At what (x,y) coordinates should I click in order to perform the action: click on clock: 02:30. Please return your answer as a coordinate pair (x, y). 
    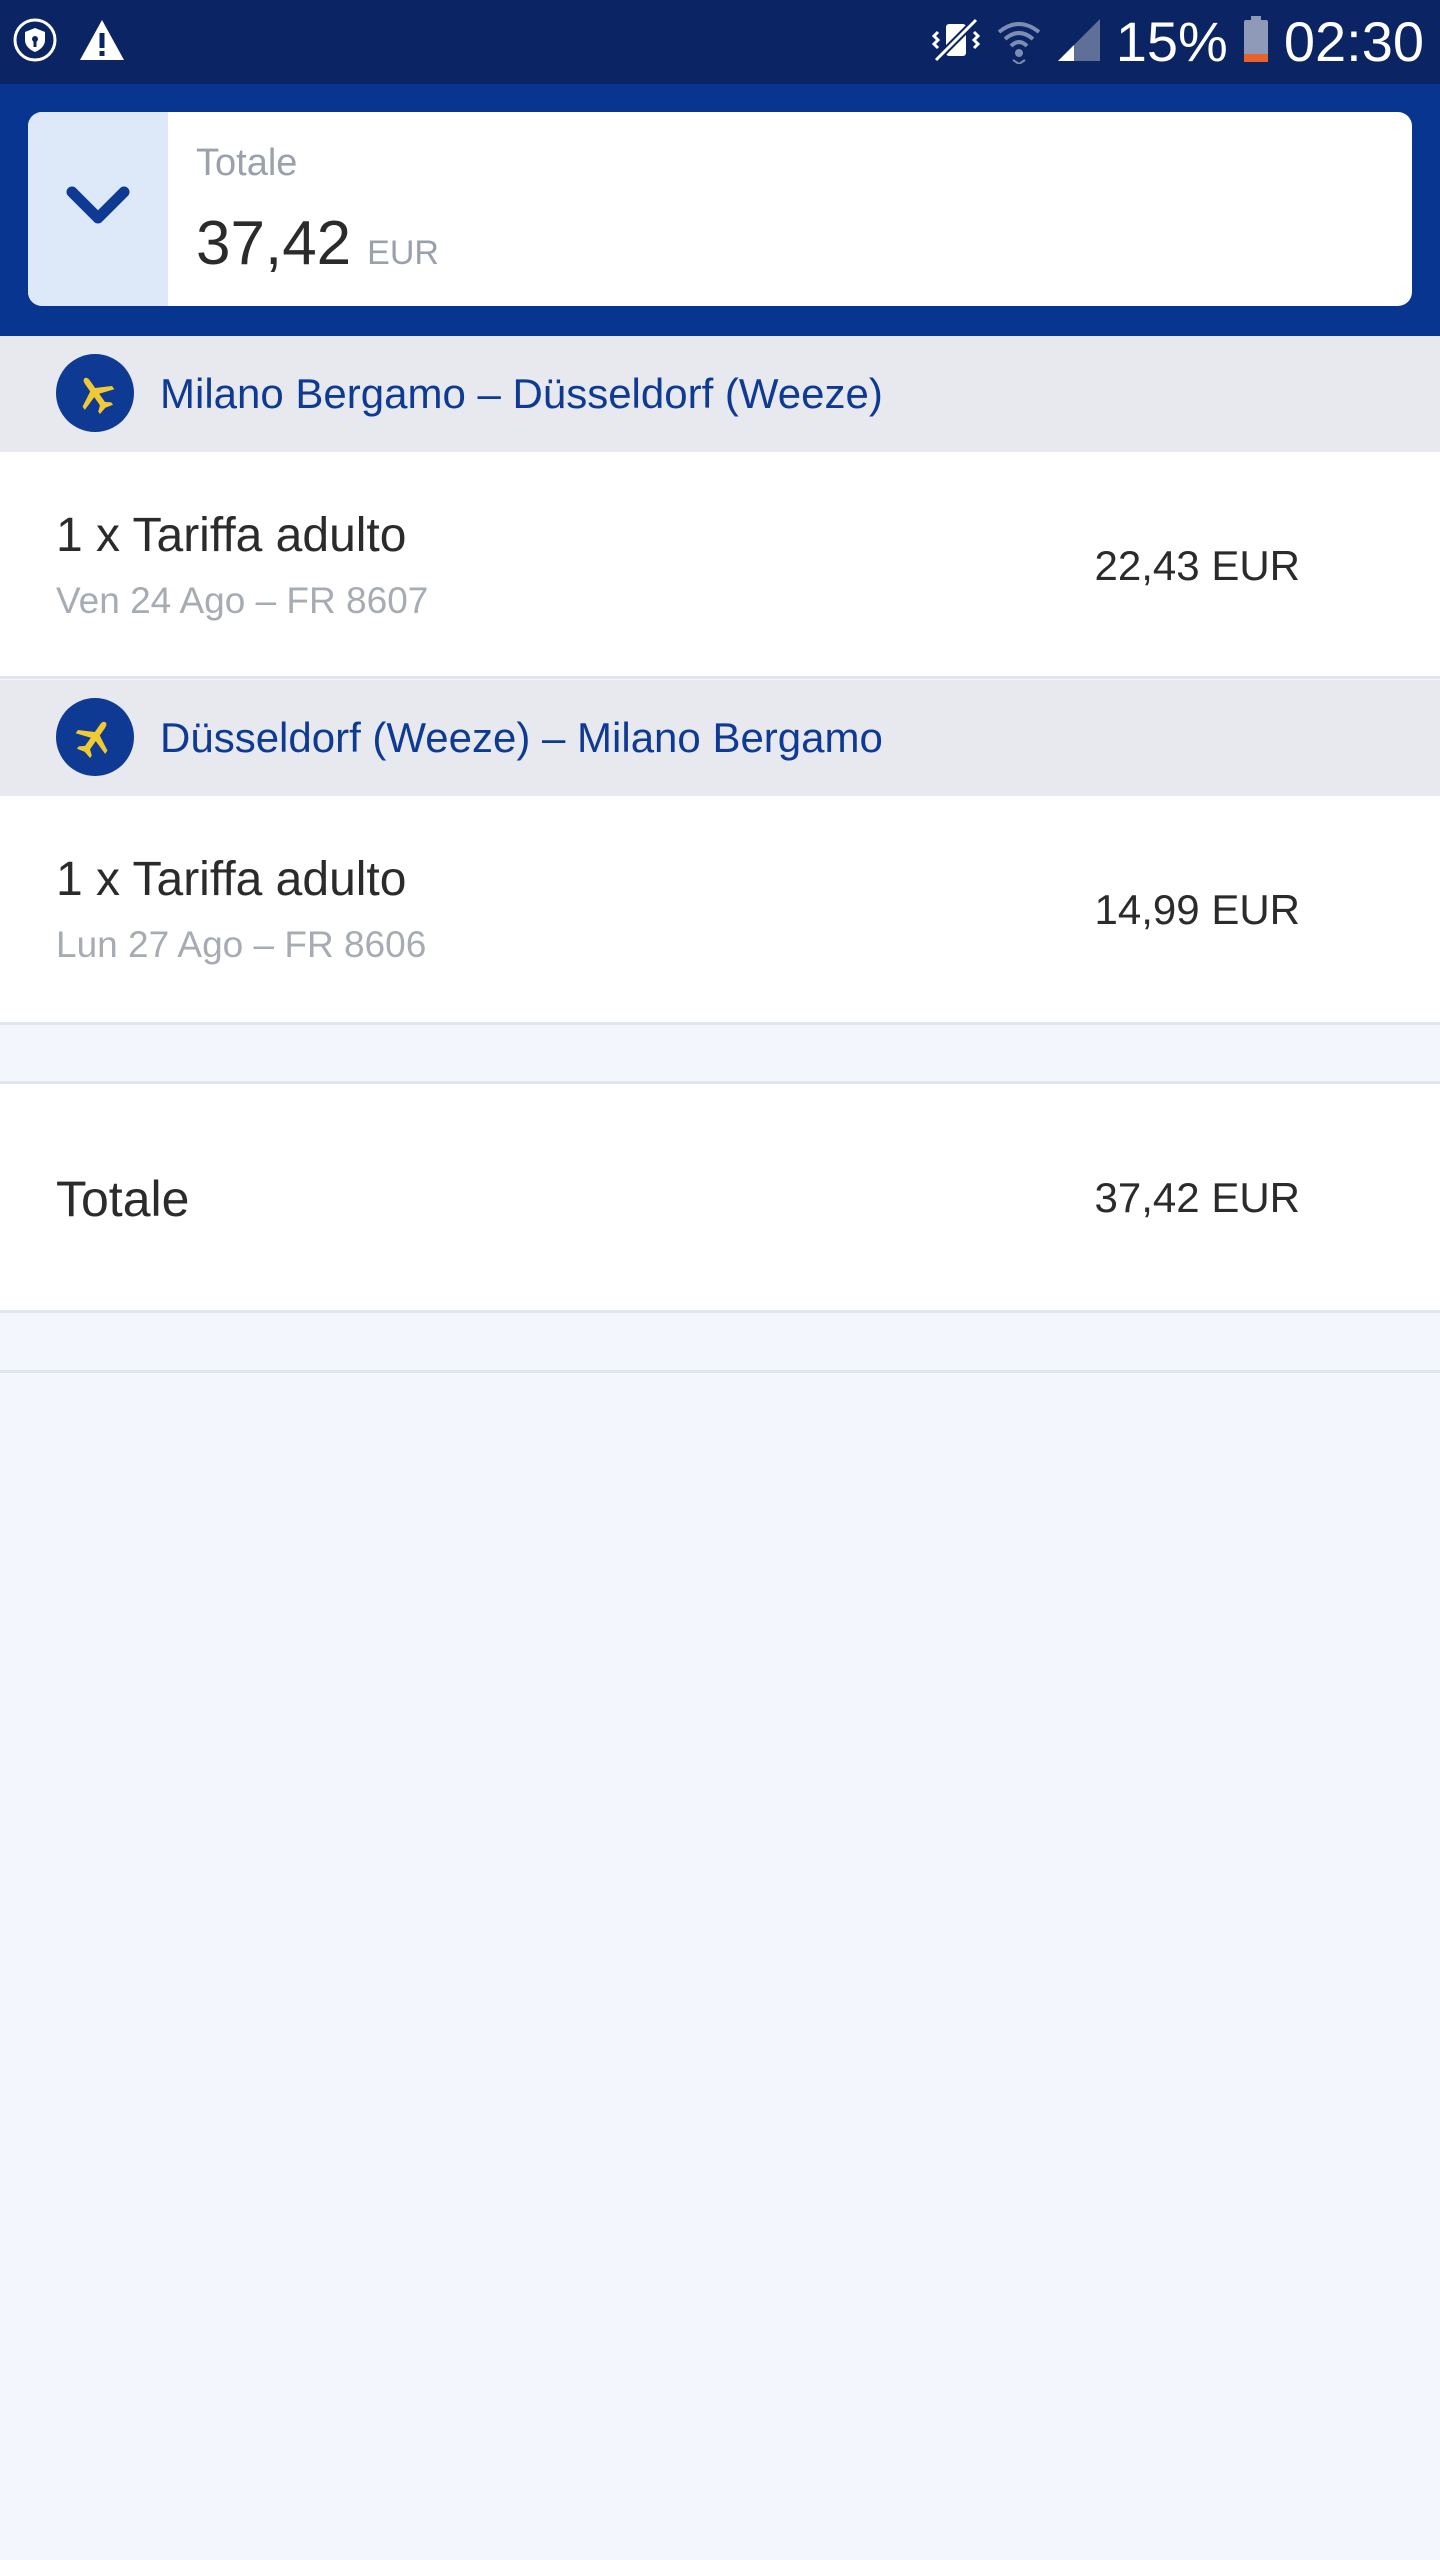
    Looking at the image, I should click on (1353, 41).